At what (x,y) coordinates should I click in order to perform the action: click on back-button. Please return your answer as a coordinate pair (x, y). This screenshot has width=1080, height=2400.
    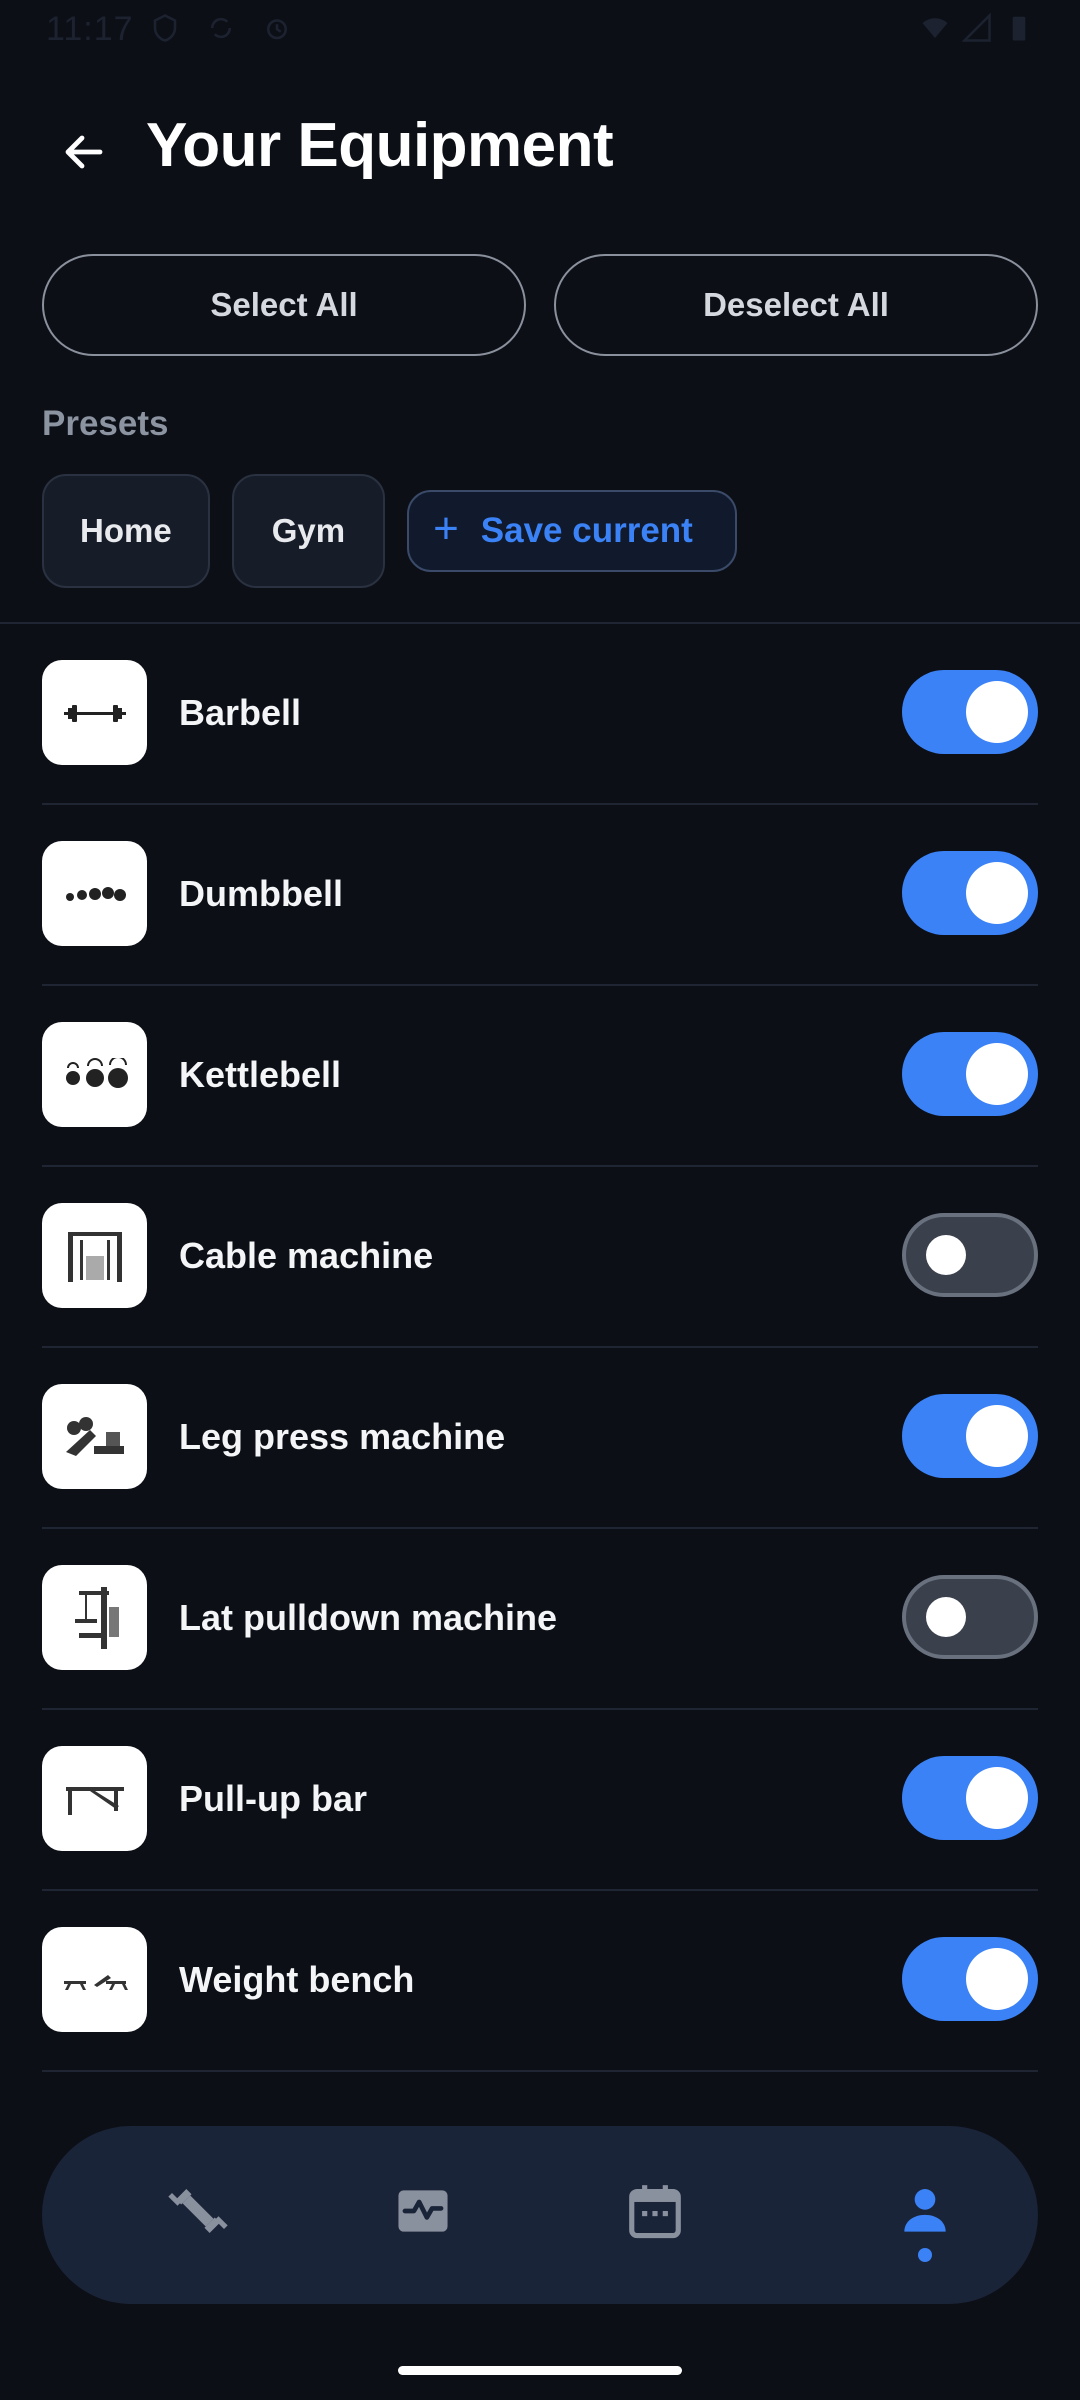
    Looking at the image, I should click on (84, 152).